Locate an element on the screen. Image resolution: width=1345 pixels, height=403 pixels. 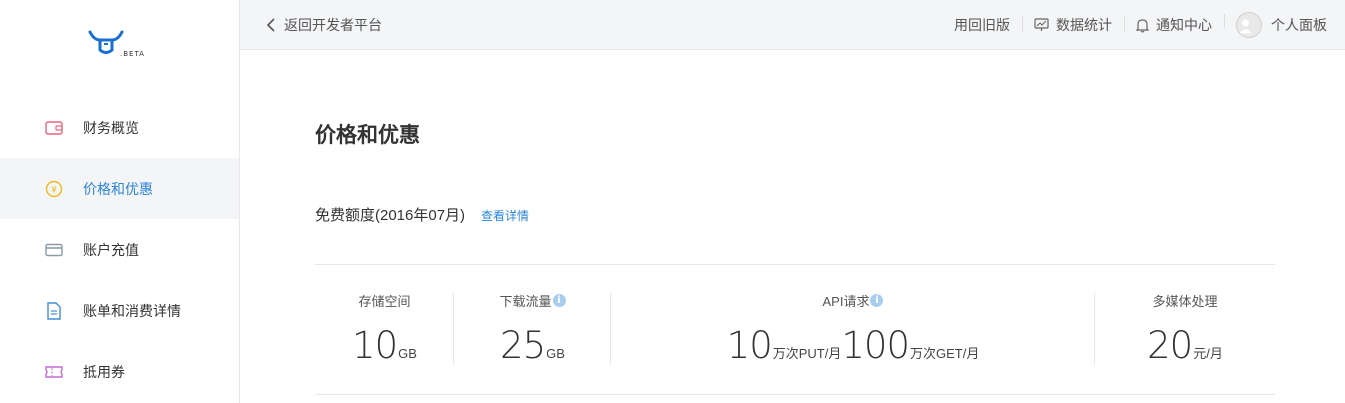
stat-label: 存储空间 is located at coordinates (384, 301).